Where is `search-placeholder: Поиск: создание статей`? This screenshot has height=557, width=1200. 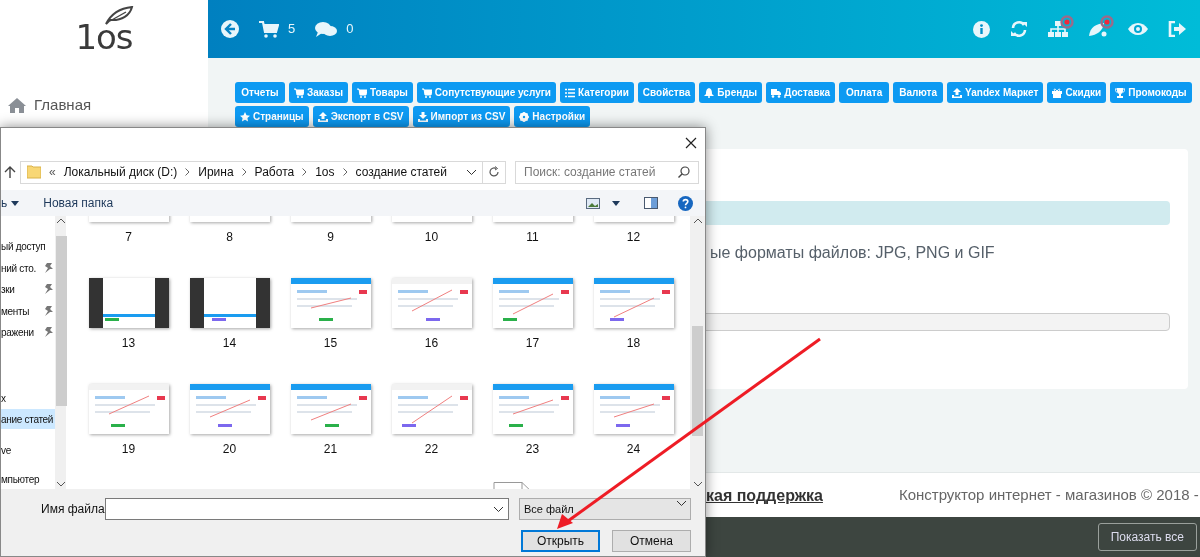
search-placeholder: Поиск: создание статей is located at coordinates (590, 172).